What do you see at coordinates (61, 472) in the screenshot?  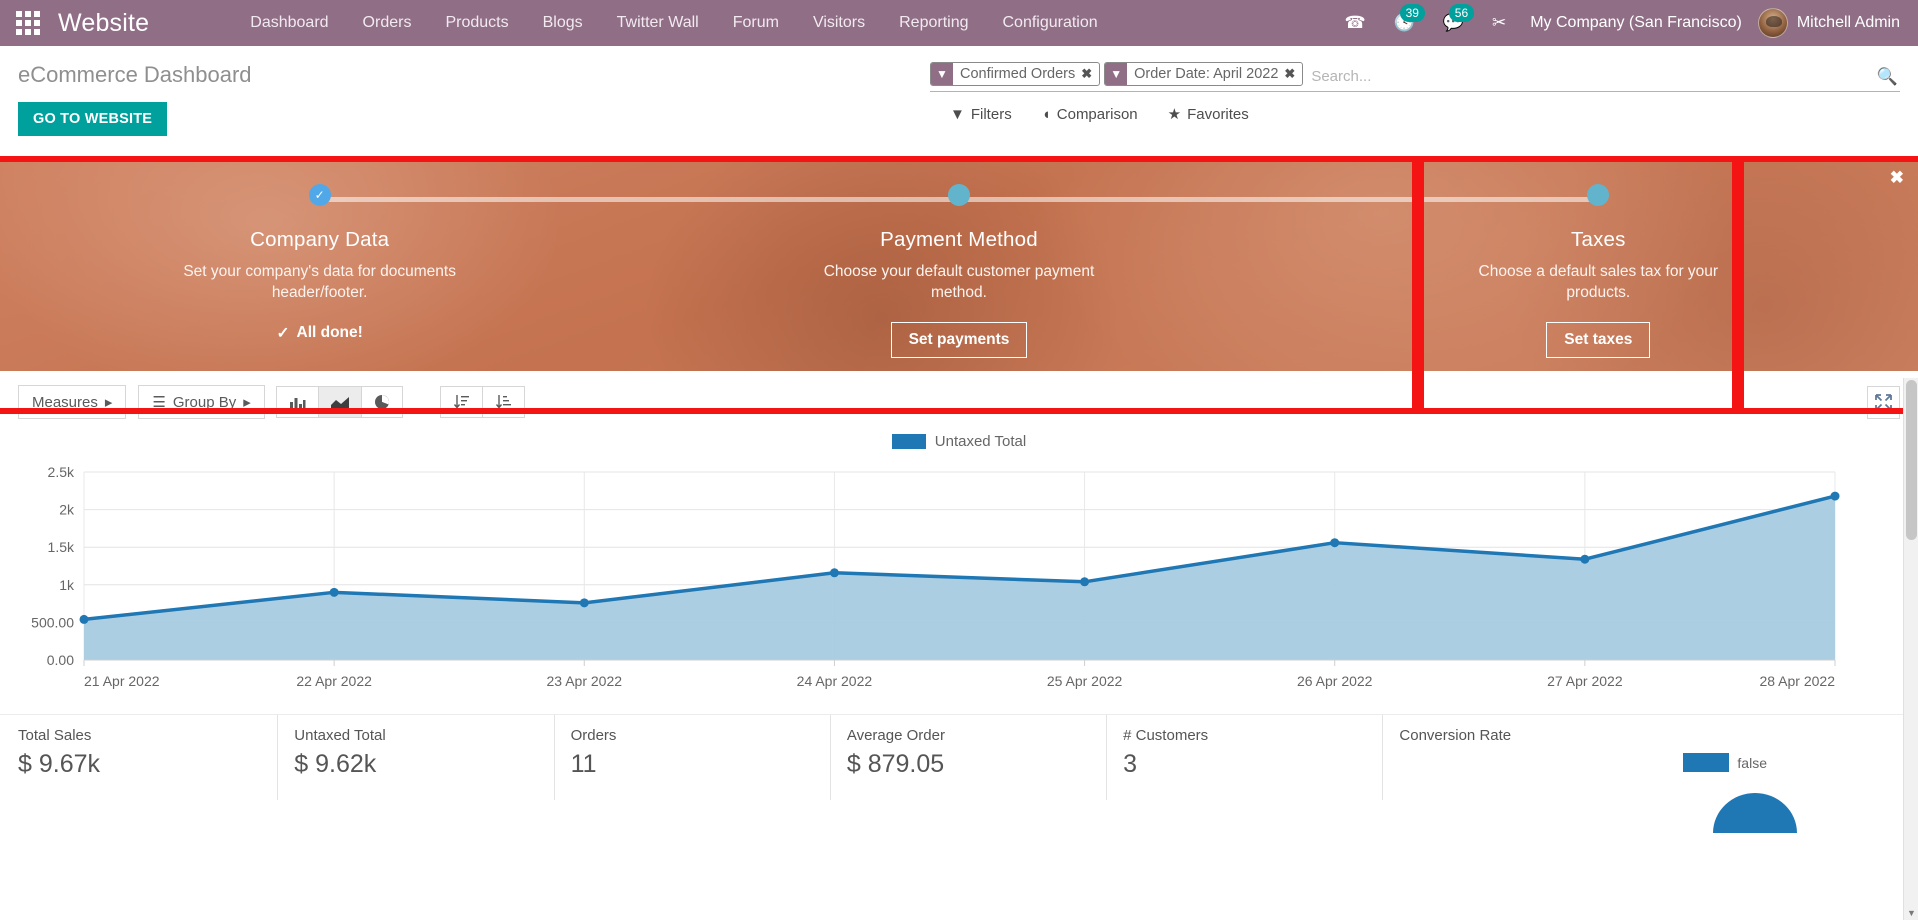 I see `y-axis-tick-label: 2.5k` at bounding box center [61, 472].